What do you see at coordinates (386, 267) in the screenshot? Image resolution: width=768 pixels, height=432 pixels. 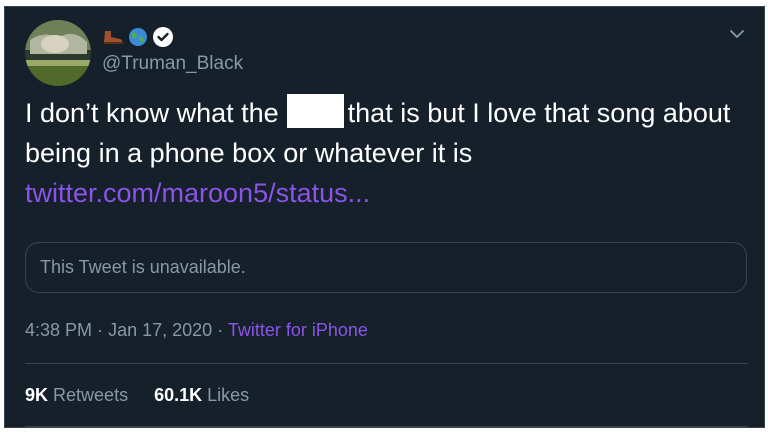 I see `quoted-tweet-unavailable: This Tweet is unavailable.` at bounding box center [386, 267].